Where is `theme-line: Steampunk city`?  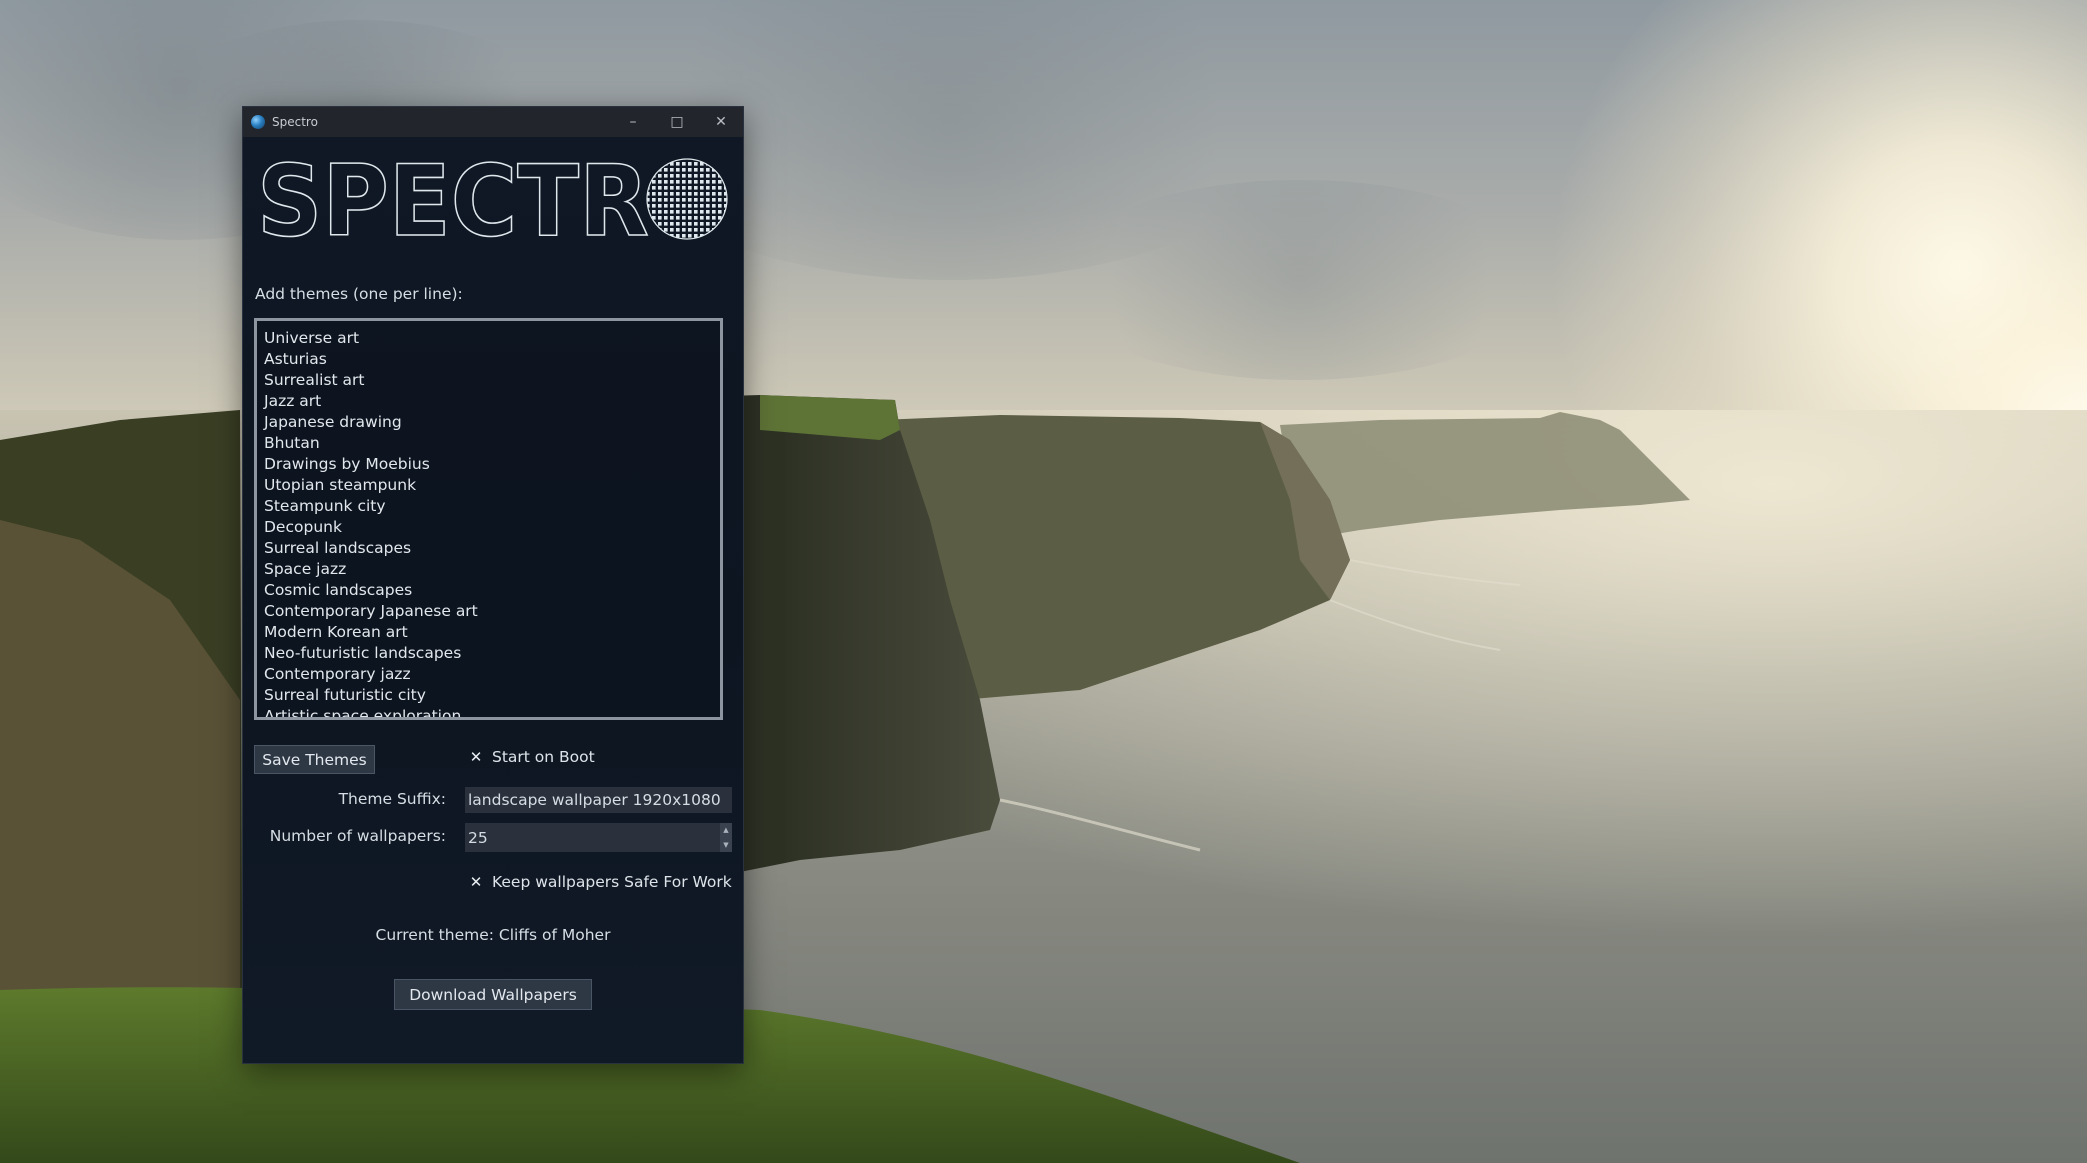
theme-line: Steampunk city is located at coordinates (325, 506).